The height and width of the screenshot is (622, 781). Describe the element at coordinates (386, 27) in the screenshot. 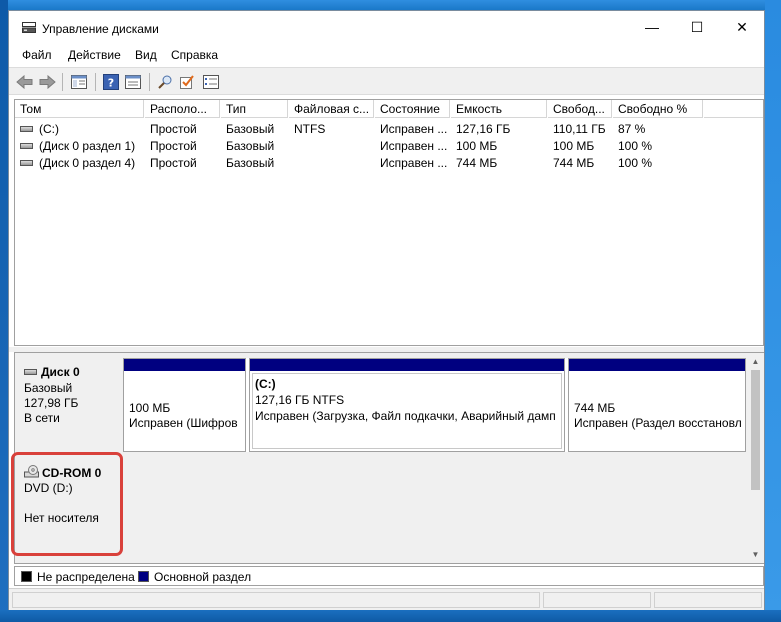

I see `title-bar: Управление дисками — ☐ ✕` at that location.